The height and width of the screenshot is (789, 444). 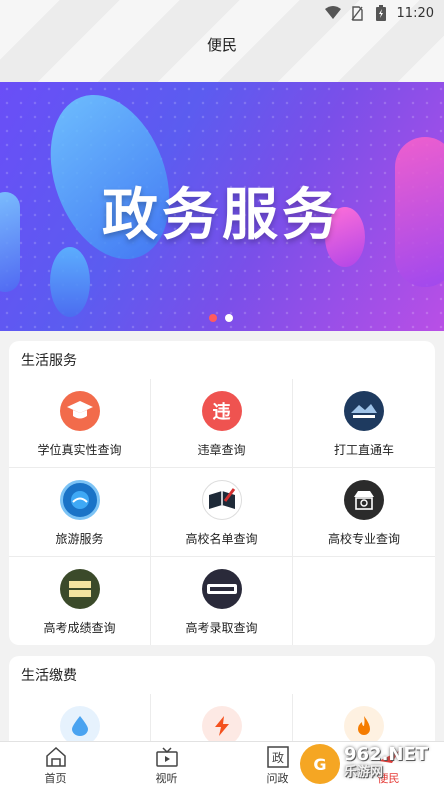 I want to click on battery-icon, so click(x=381, y=13).